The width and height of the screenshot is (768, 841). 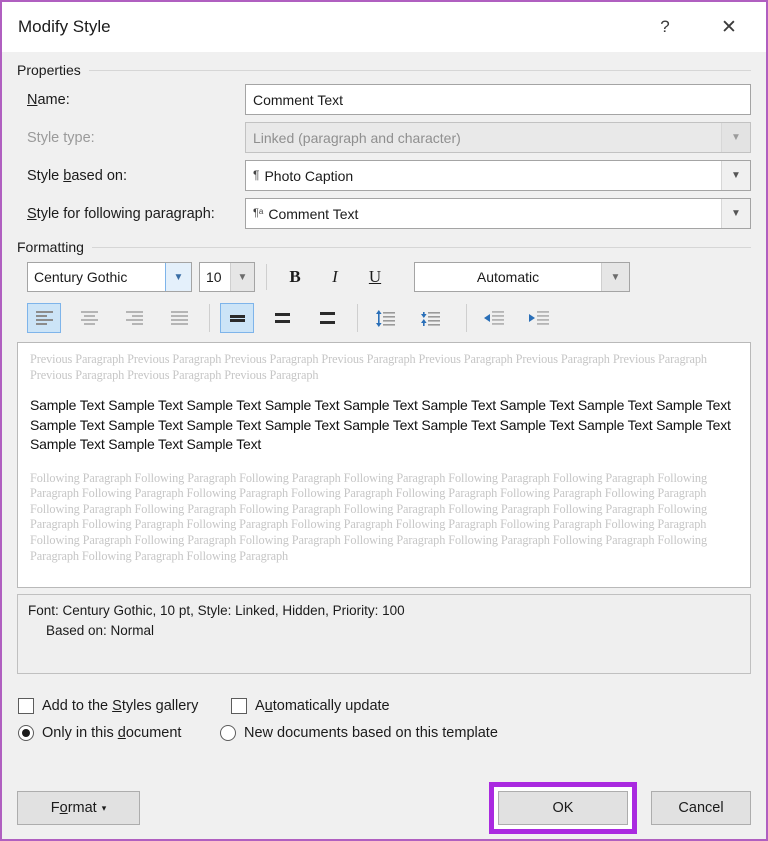 What do you see at coordinates (384, 808) in the screenshot?
I see `dialog-footer: Format ▾ OK Cancel` at bounding box center [384, 808].